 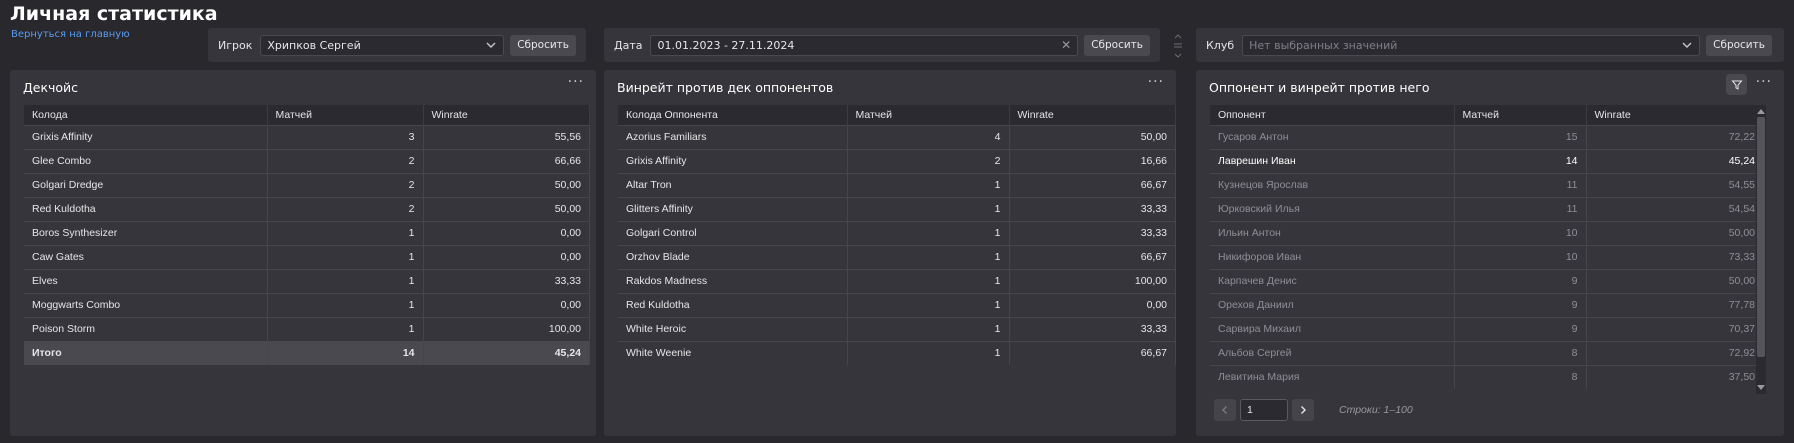 I want to click on table-row: Орехов Даниил 9 77,78, so click(x=1487, y=304).